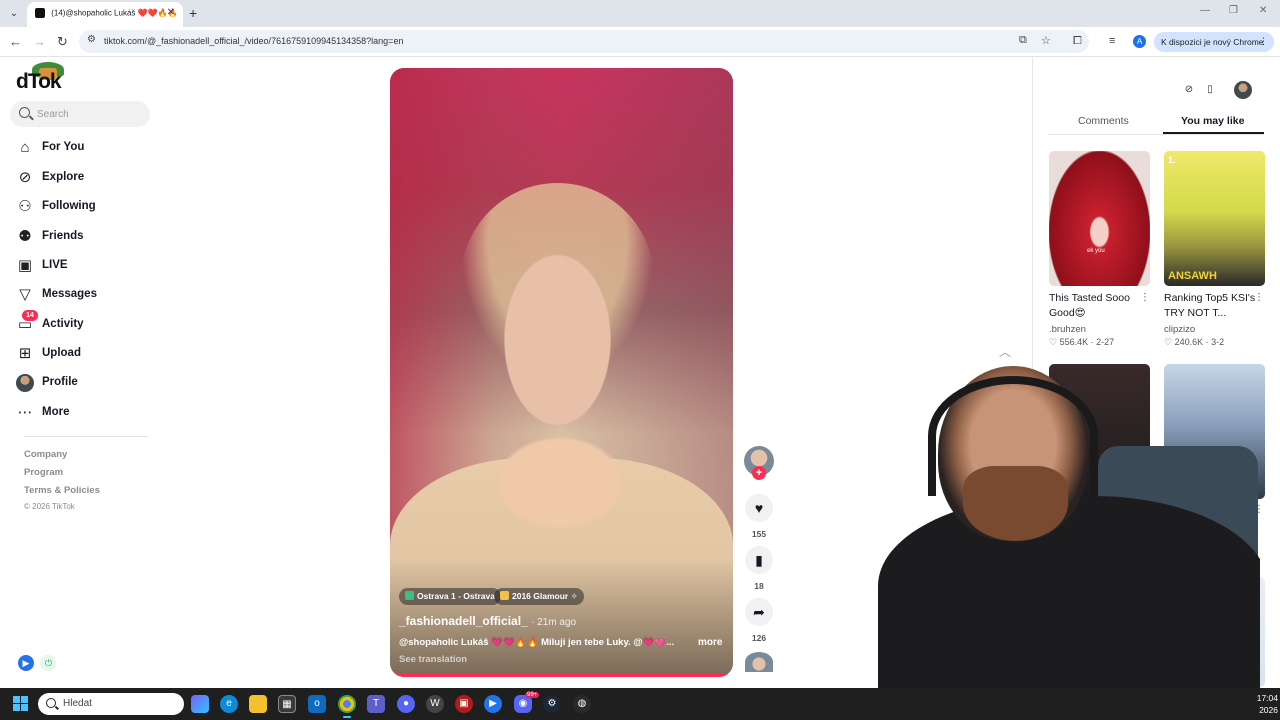  What do you see at coordinates (229, 704) in the screenshot?
I see `edge-icon: e` at bounding box center [229, 704].